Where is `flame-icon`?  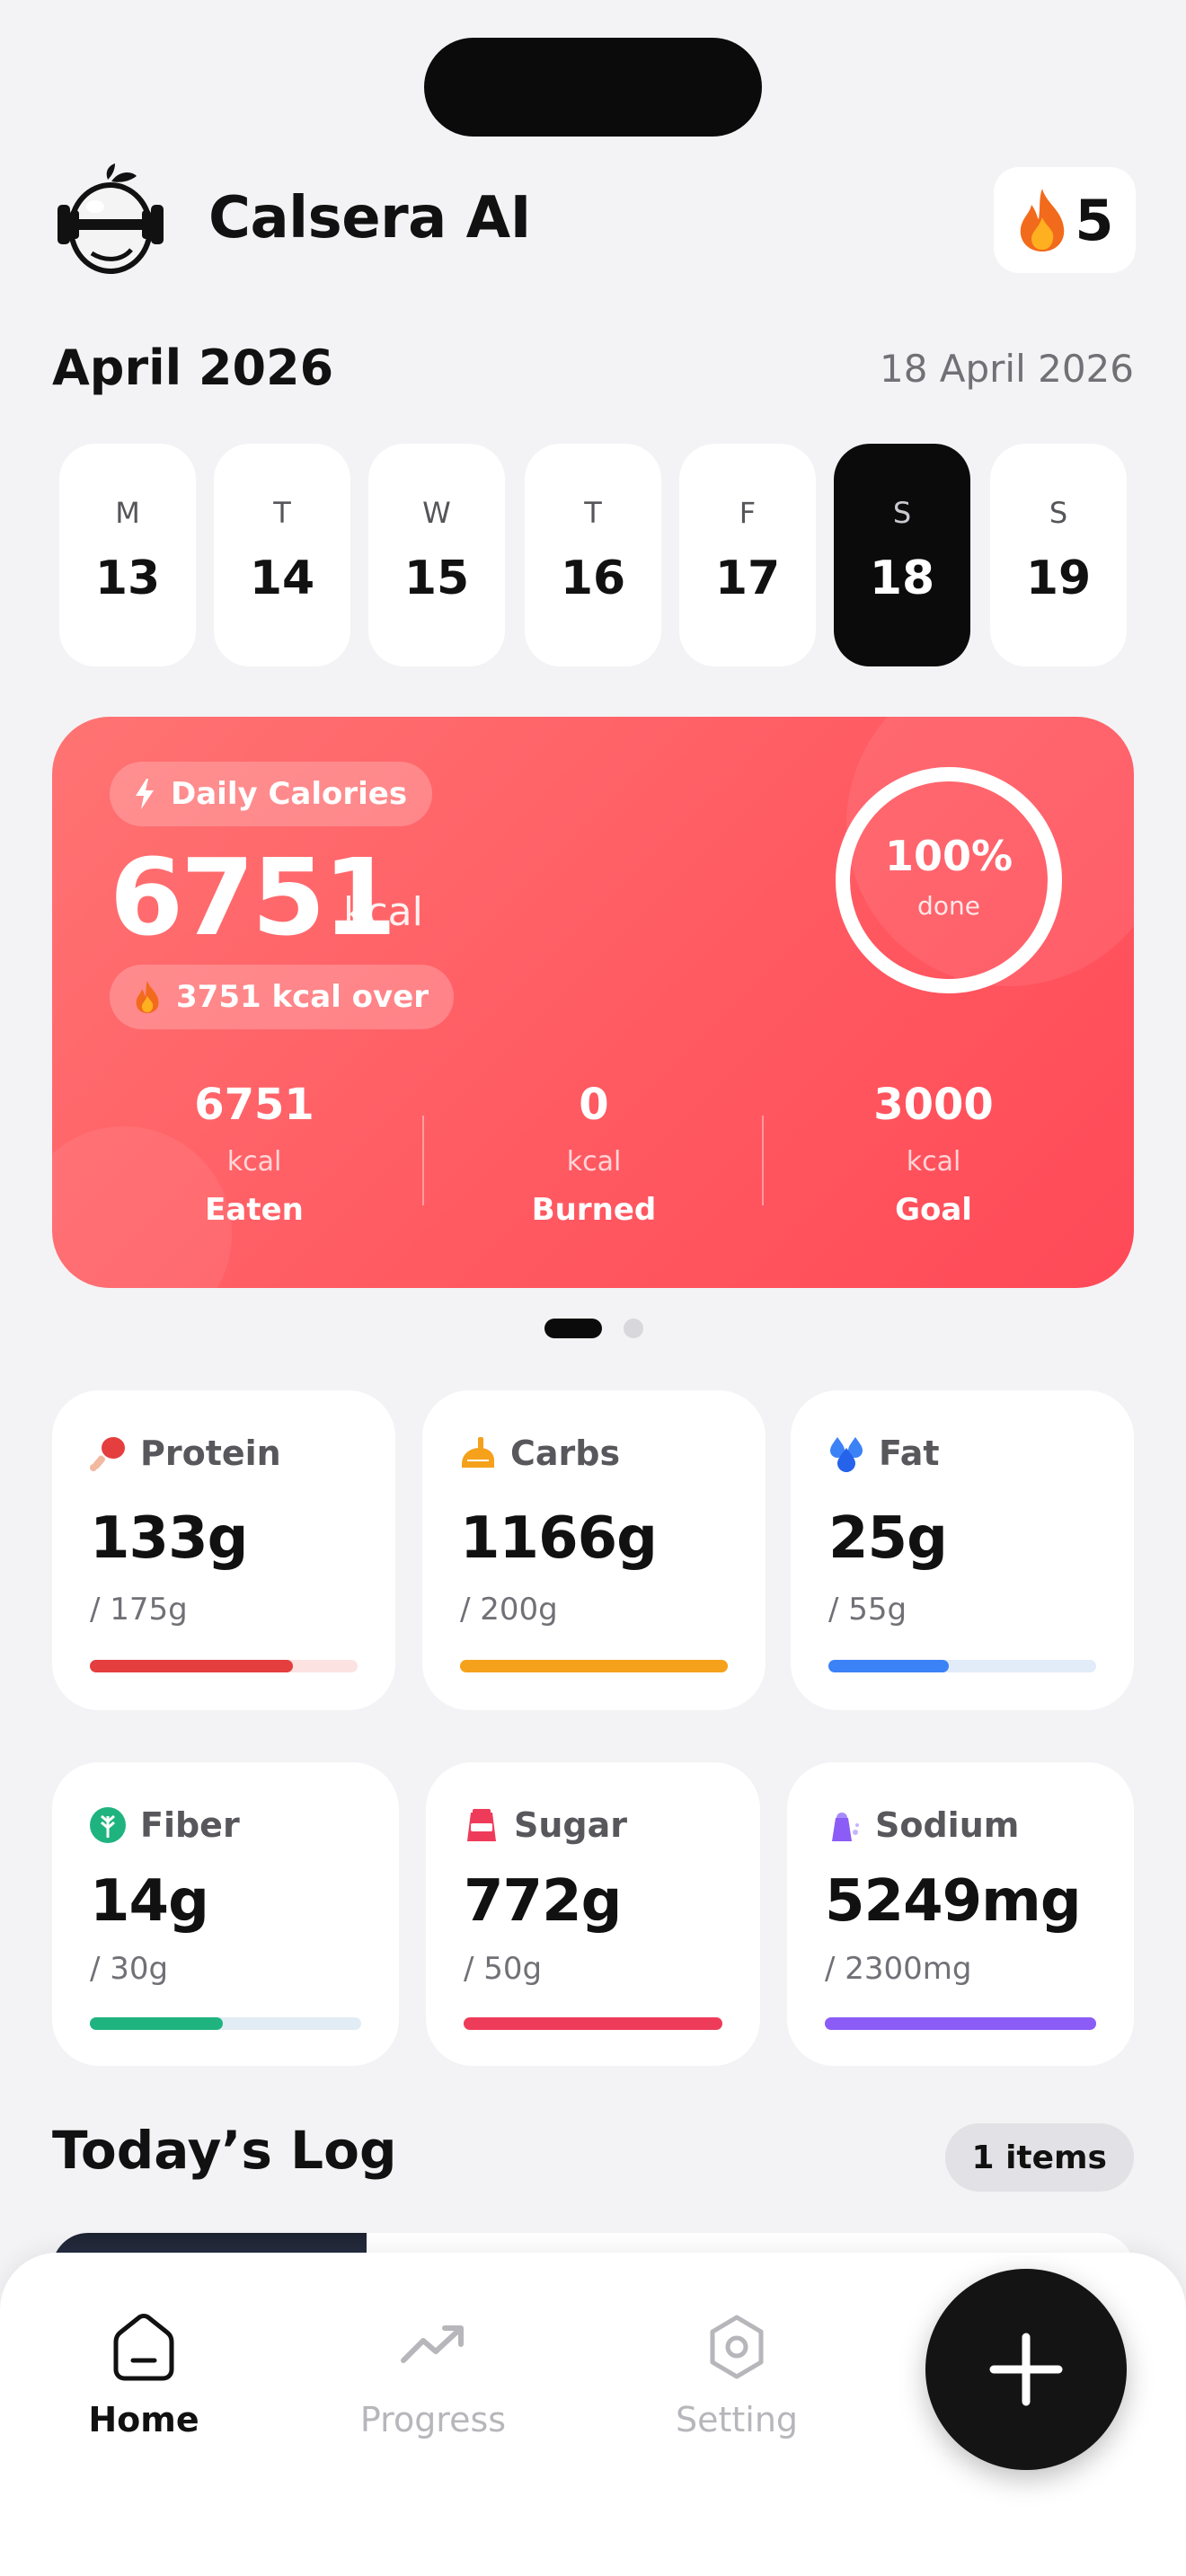 flame-icon is located at coordinates (1043, 220).